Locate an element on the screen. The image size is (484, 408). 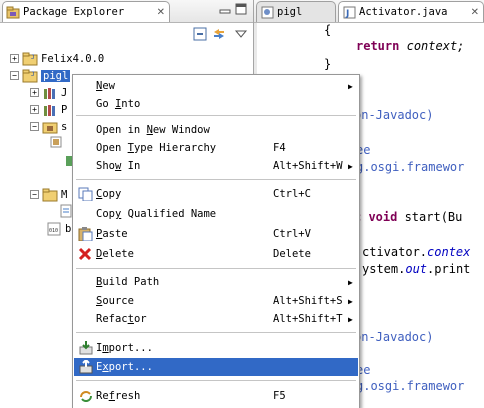
code-line: c void start(Bu is located at coordinates (408, 217).